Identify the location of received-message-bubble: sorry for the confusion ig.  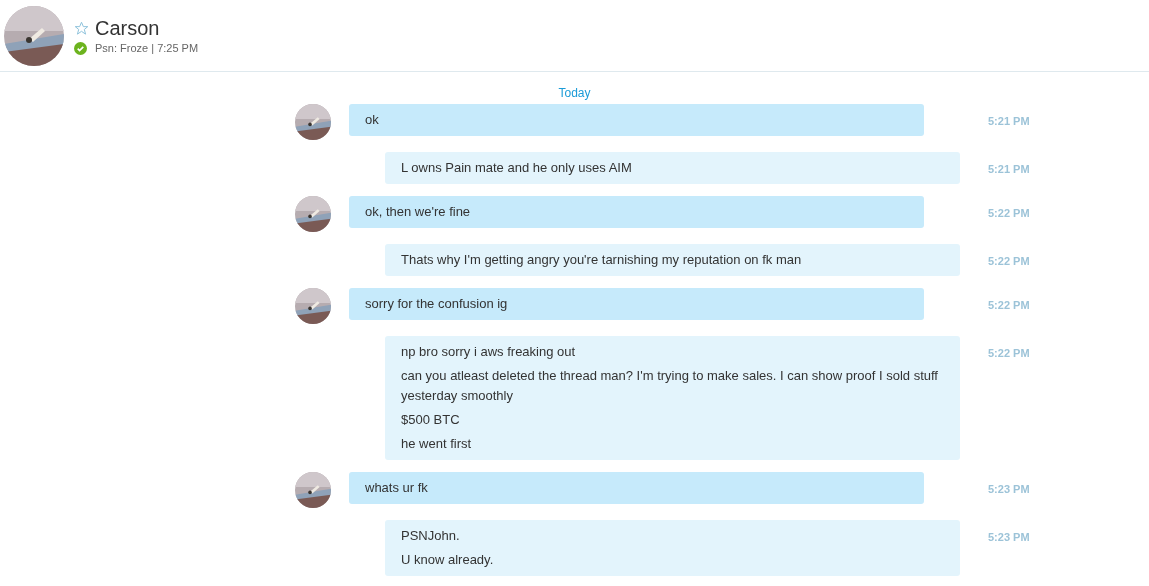
(636, 304).